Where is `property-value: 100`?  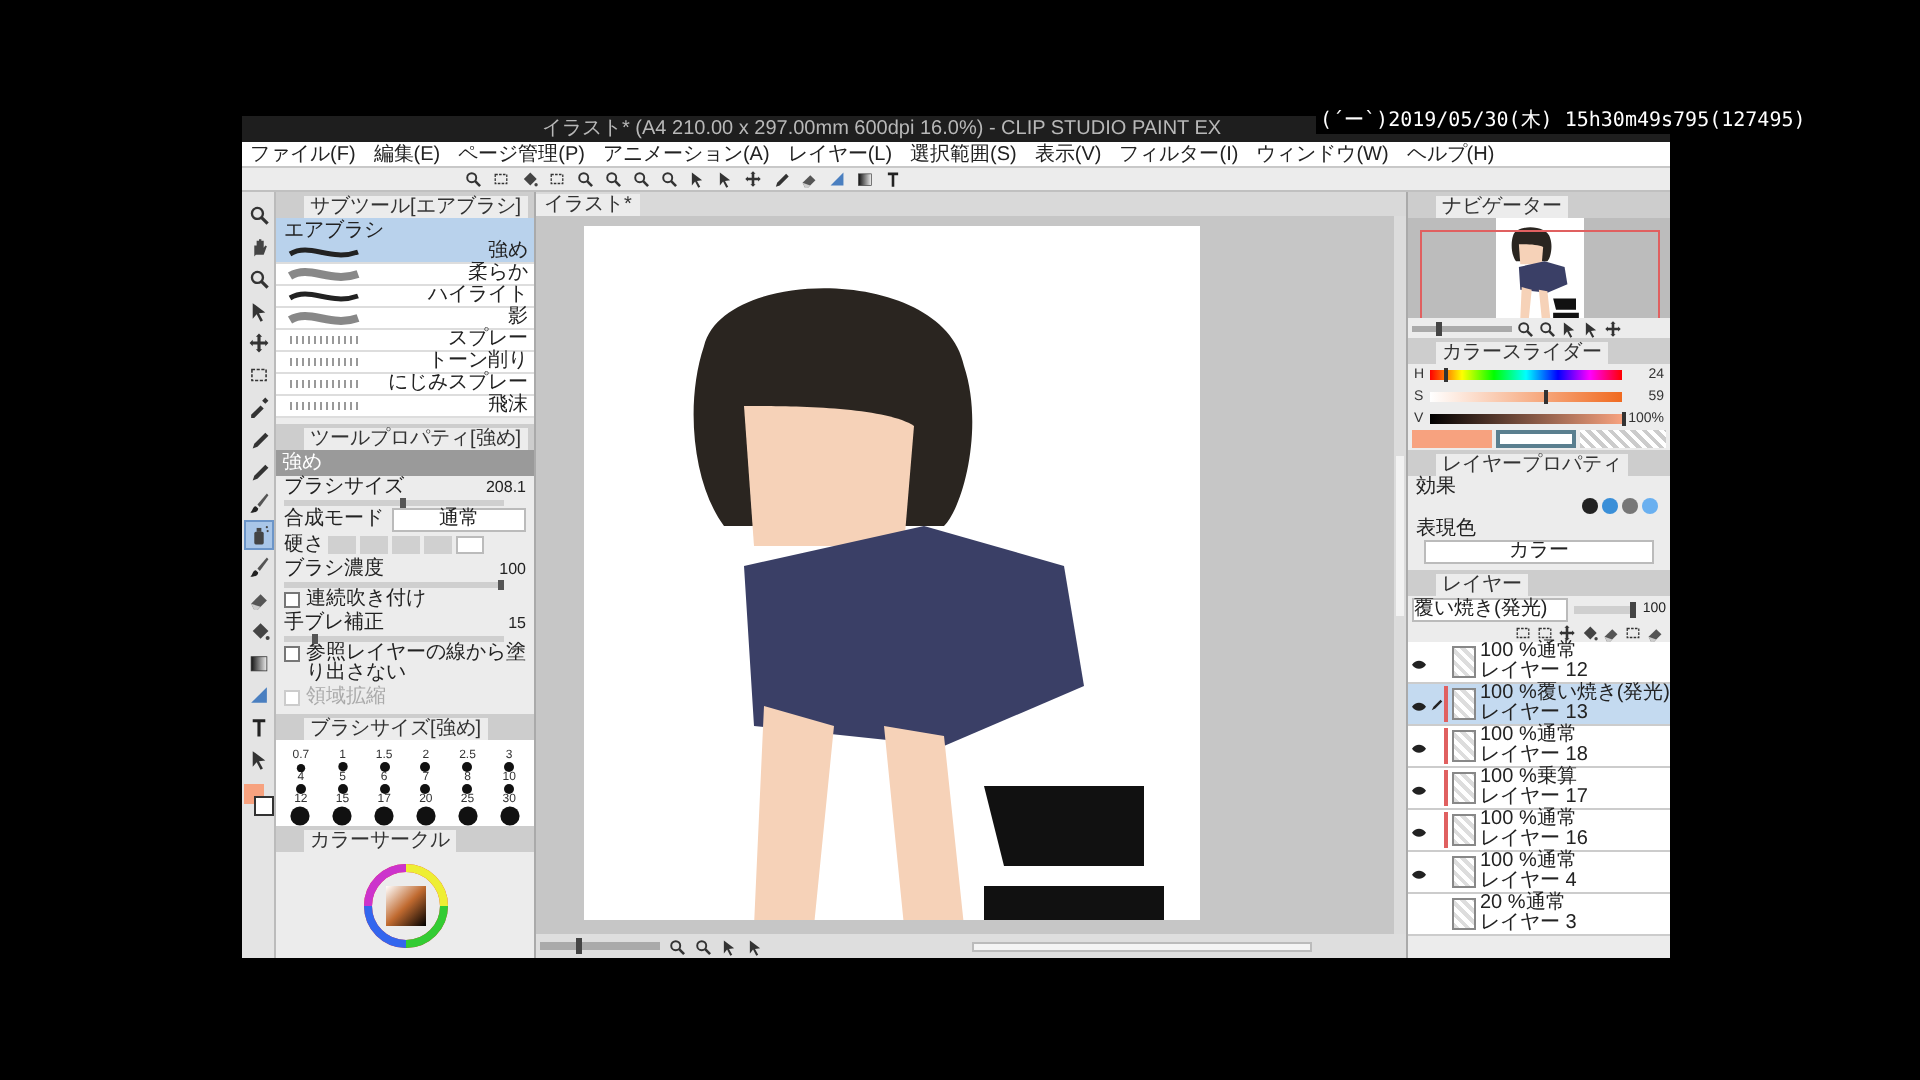 property-value: 100 is located at coordinates (512, 570).